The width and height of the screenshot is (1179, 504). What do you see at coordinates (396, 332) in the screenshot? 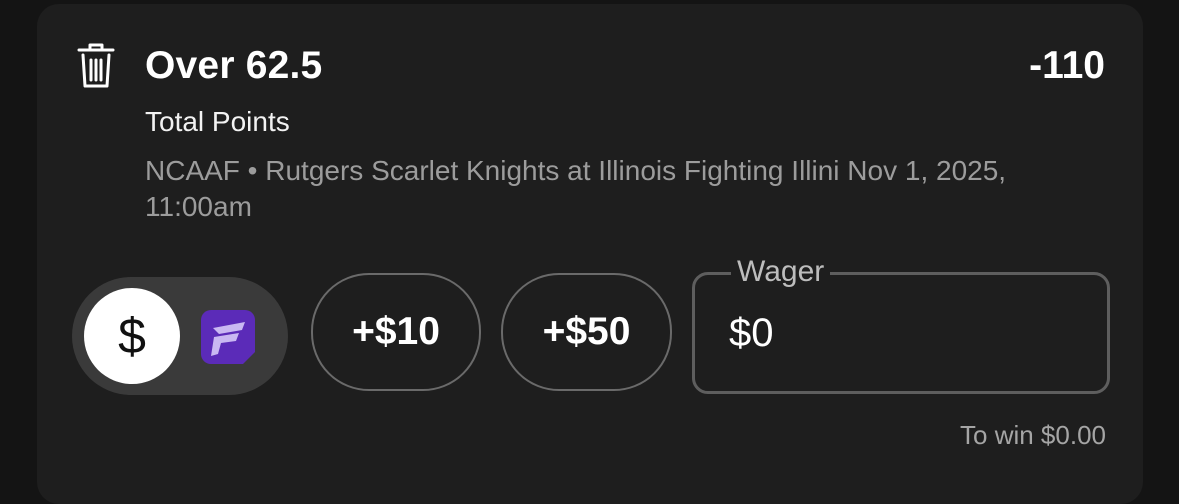
I see `add-10-button: +$10` at bounding box center [396, 332].